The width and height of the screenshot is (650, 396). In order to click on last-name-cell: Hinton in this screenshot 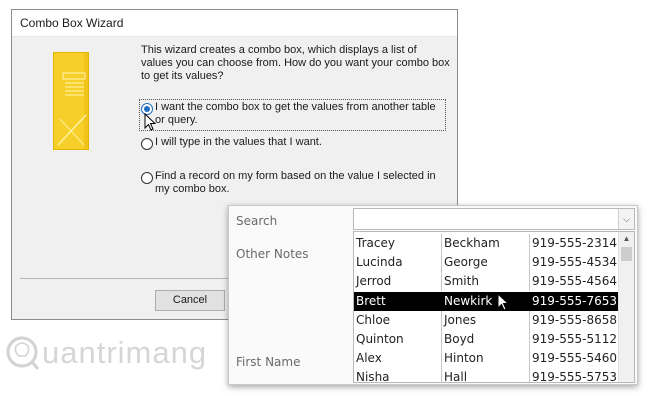, I will do `click(486, 358)`.